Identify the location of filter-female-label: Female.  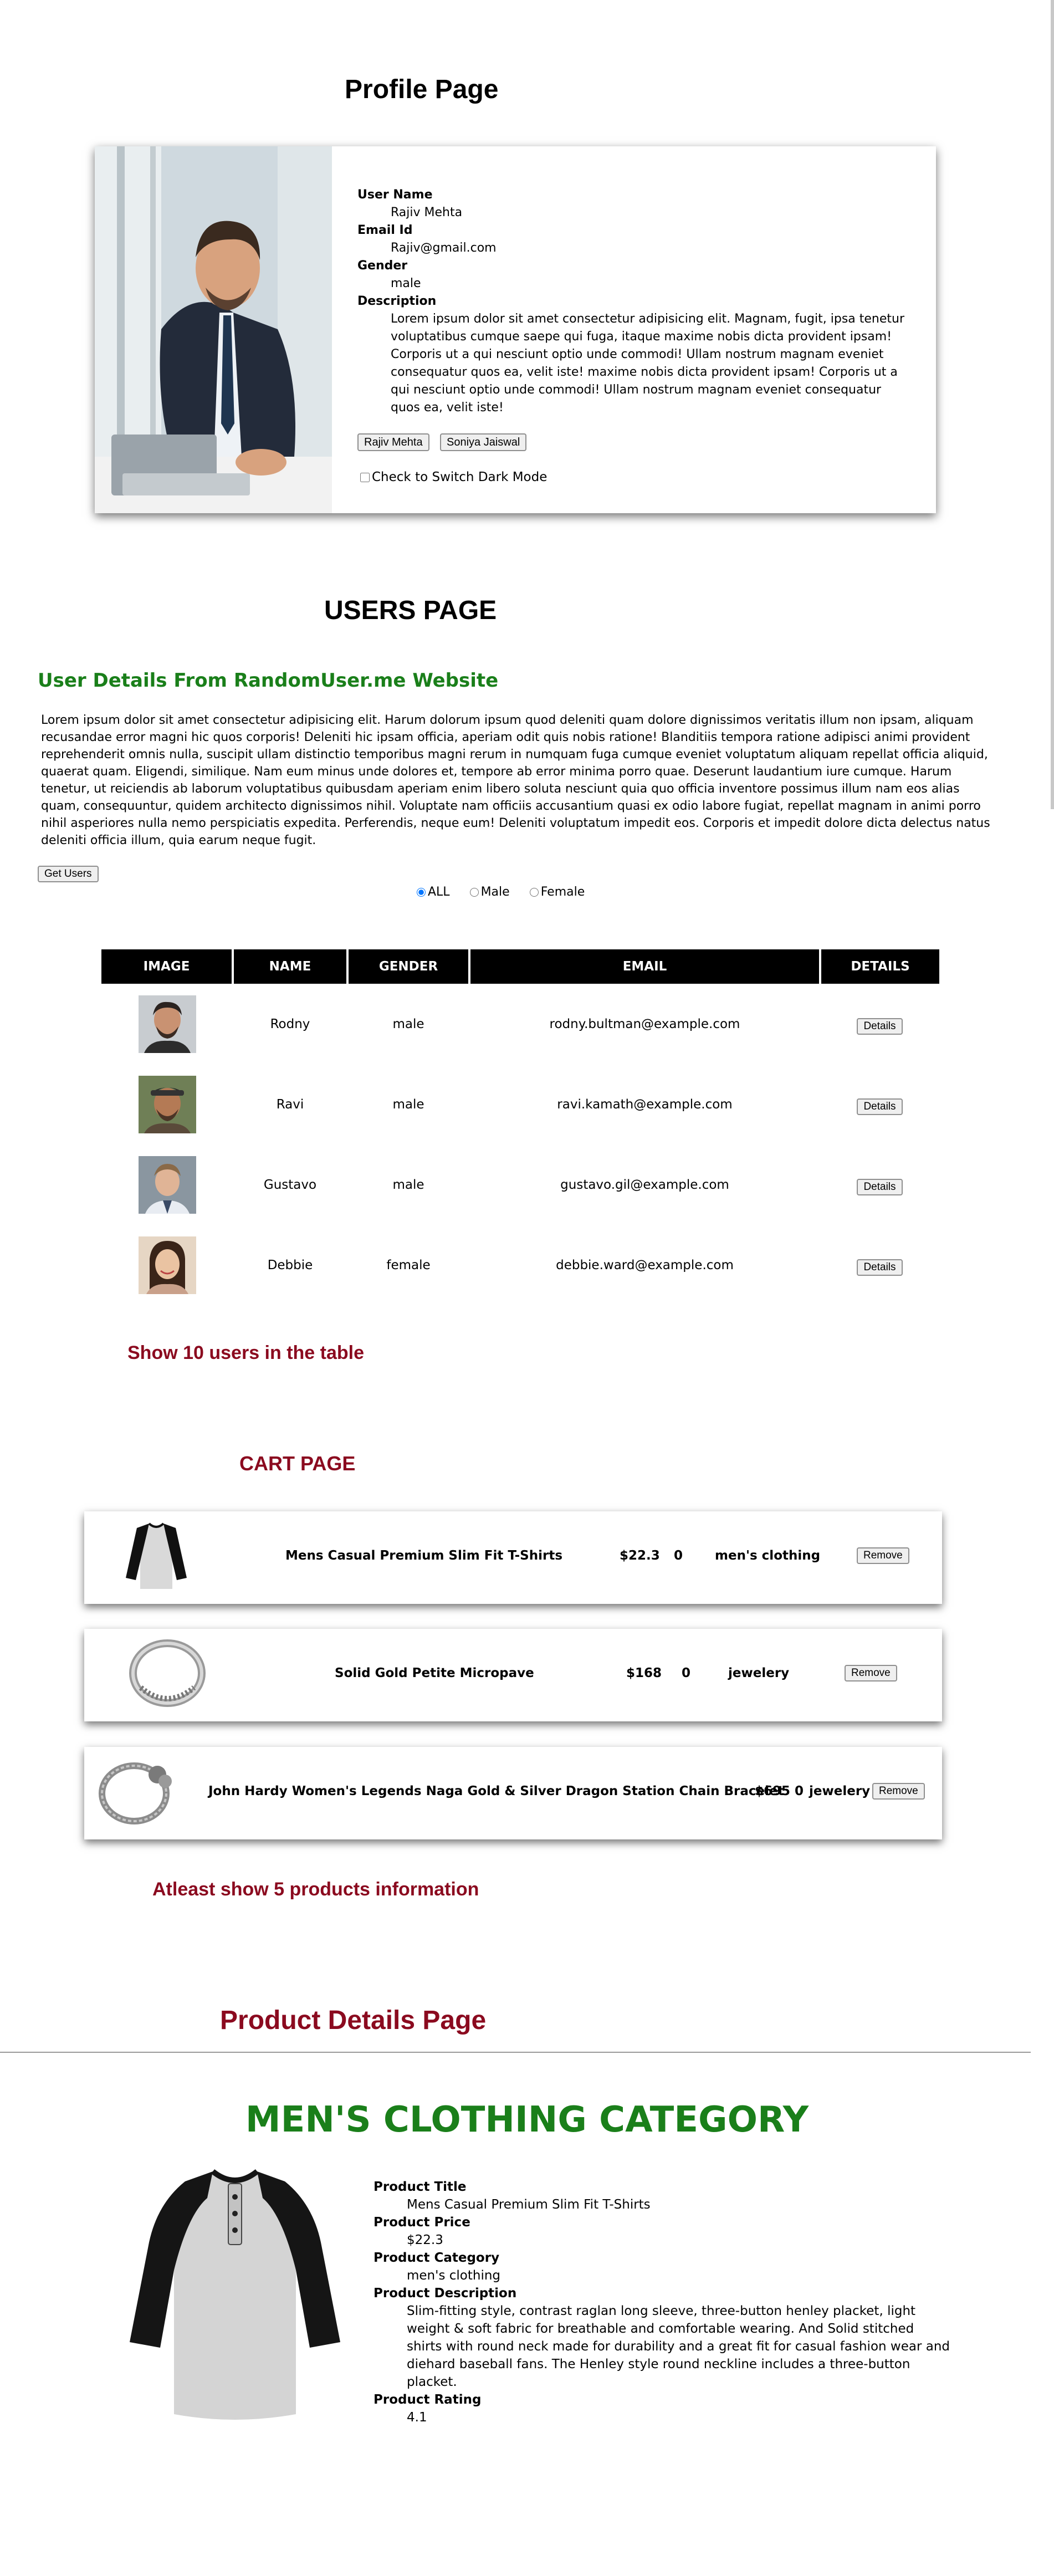
(562, 892).